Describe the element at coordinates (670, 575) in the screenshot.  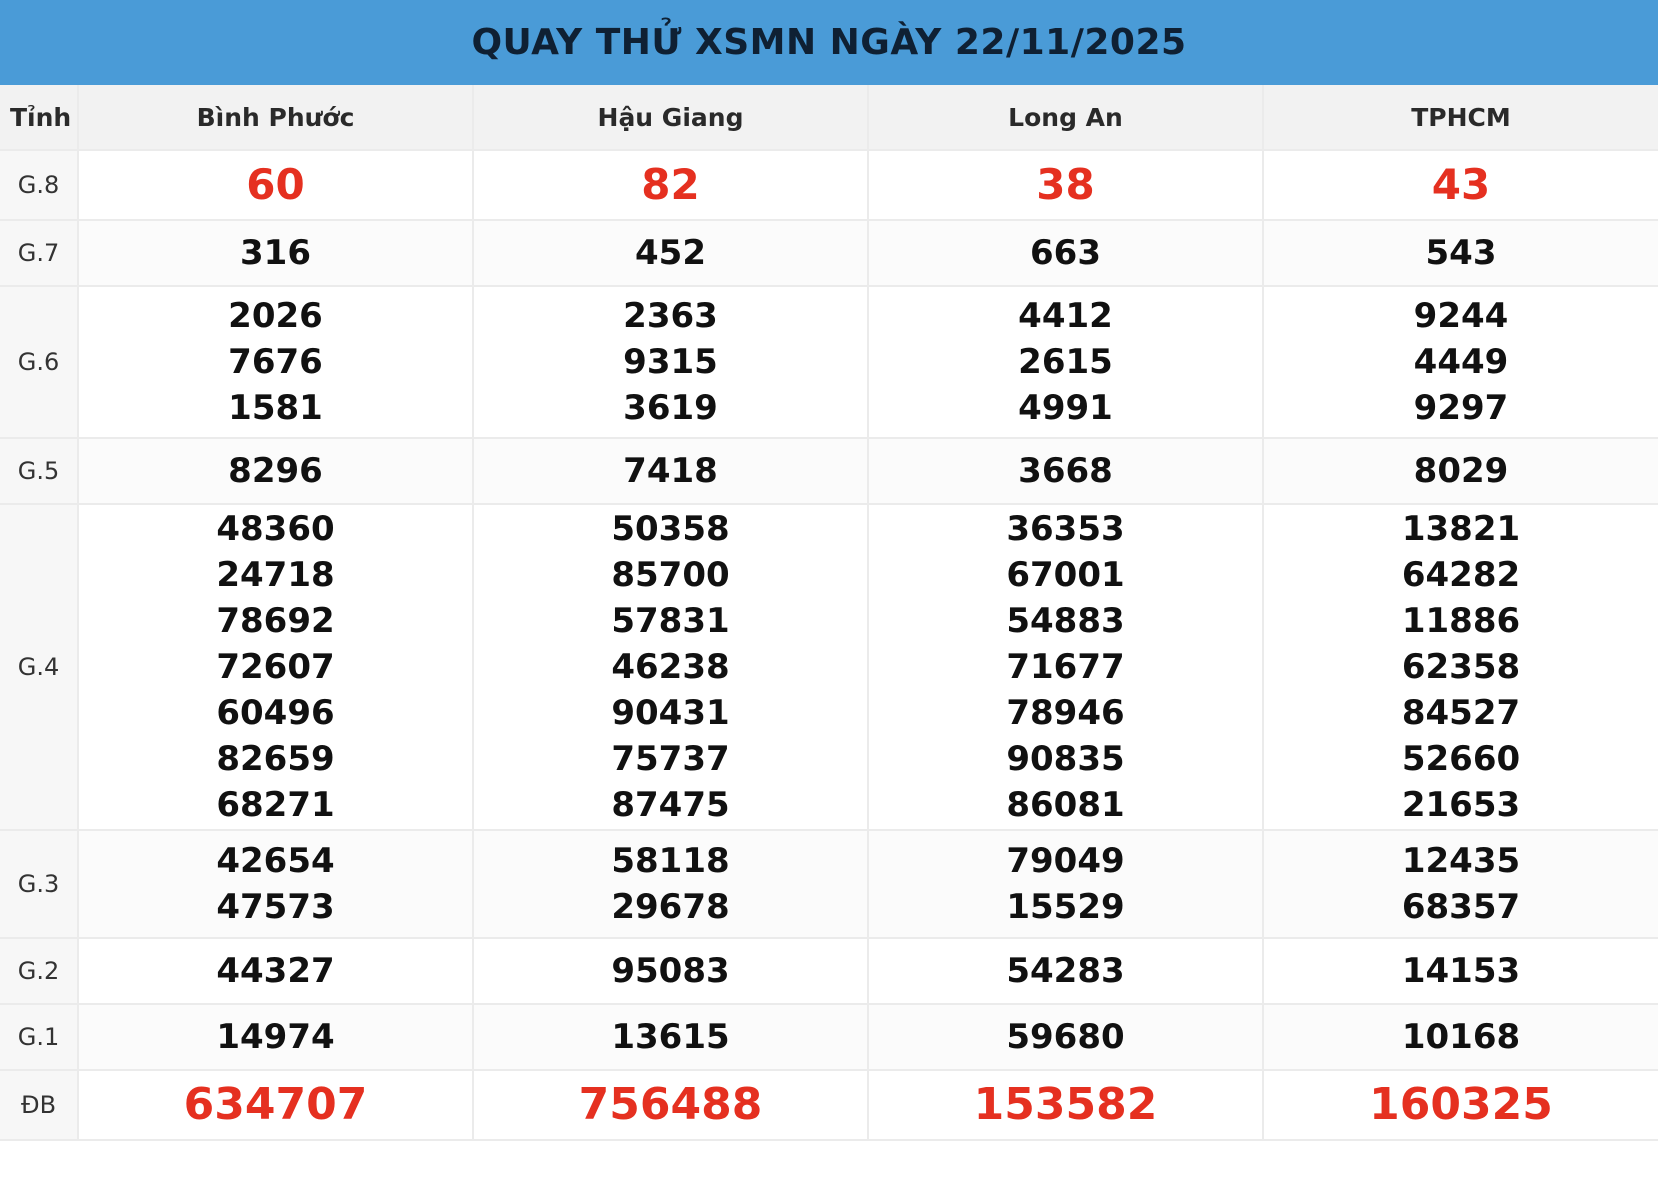
I see `prize-number: 85700` at that location.